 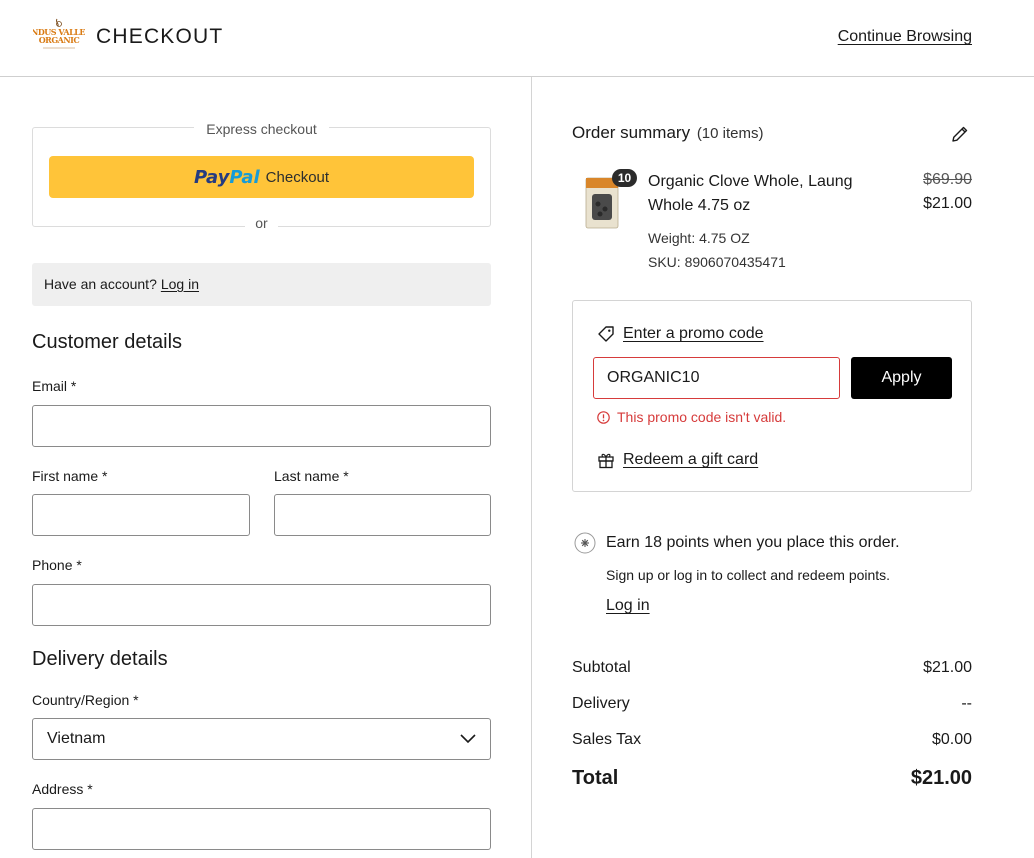 I want to click on redeem-gift-card-link: Redeem a gift card, so click(x=677, y=460).